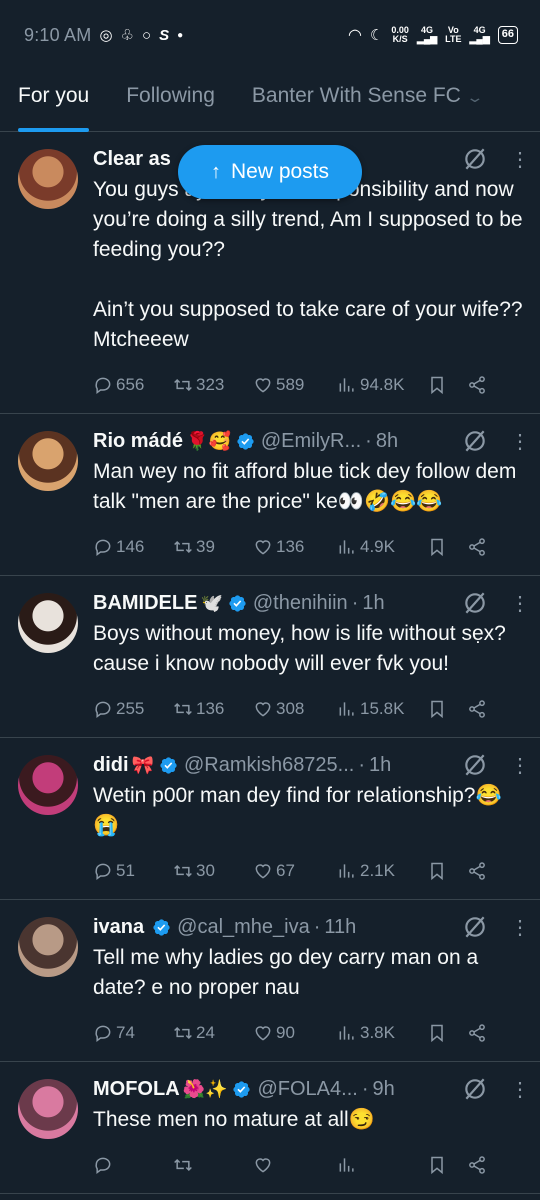 The image size is (540, 1200). I want to click on reply-button: 146, so click(133, 547).